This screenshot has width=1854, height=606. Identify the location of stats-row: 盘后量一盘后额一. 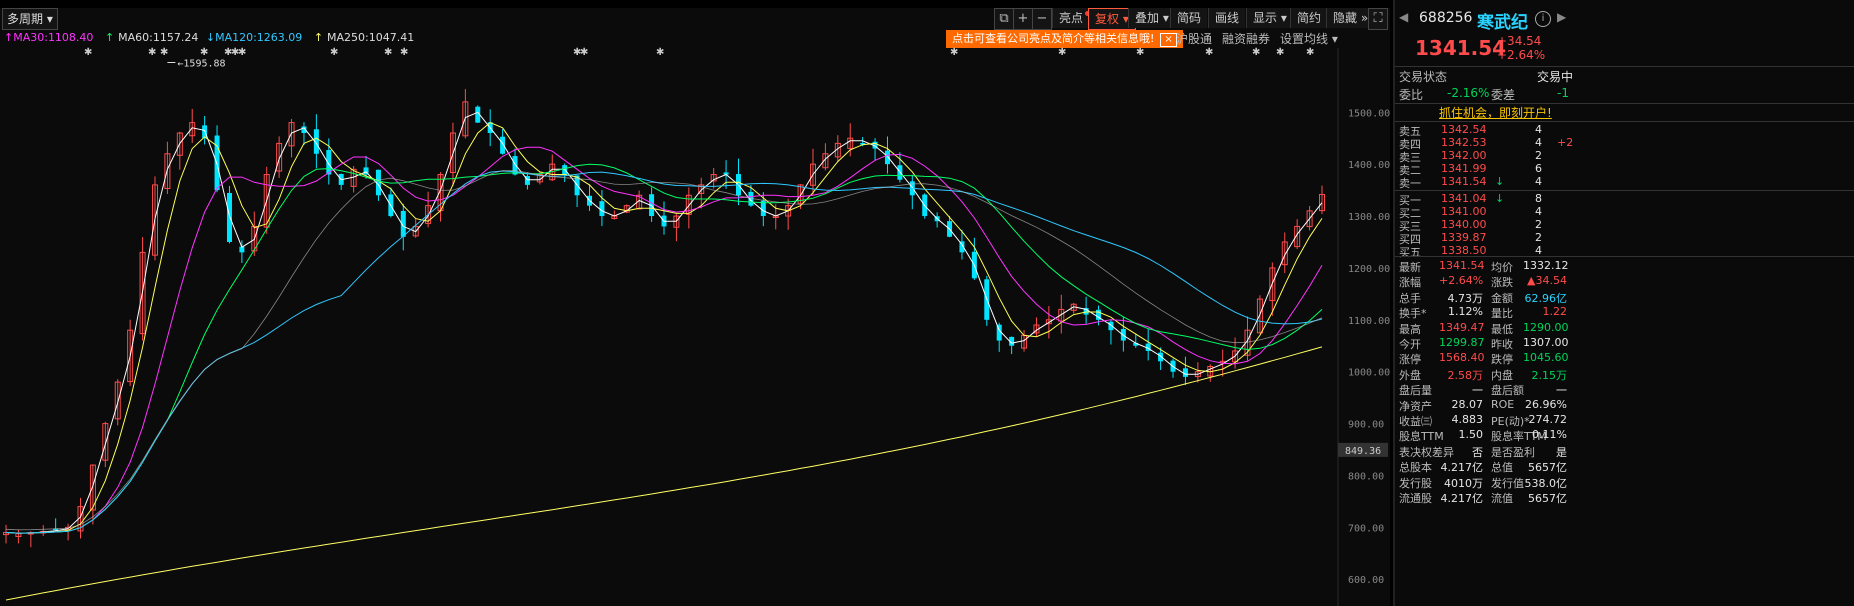
(1624, 390).